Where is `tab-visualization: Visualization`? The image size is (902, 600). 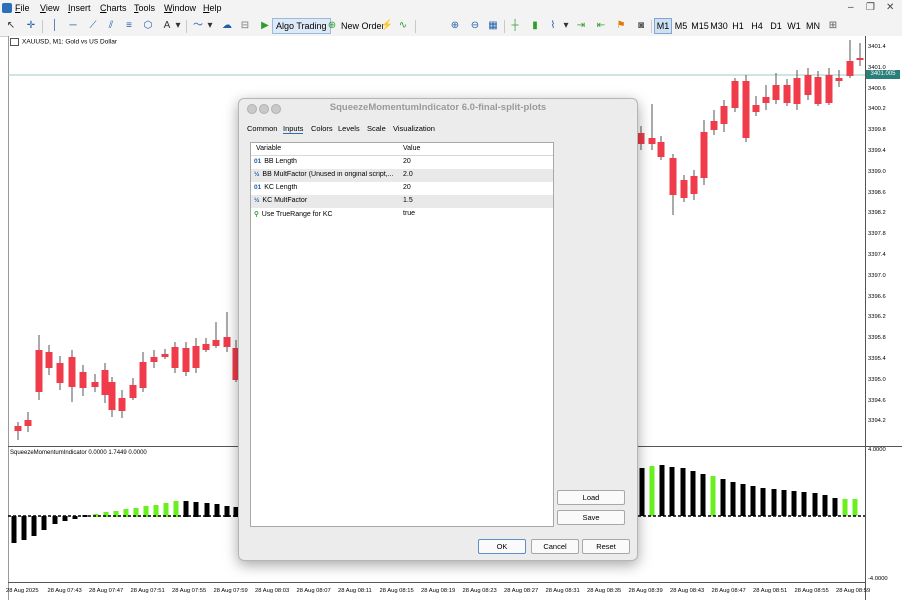 tab-visualization: Visualization is located at coordinates (414, 128).